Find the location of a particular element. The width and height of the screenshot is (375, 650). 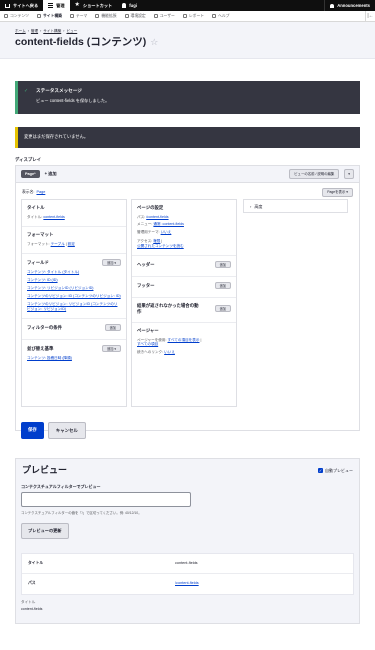

collapse-icon: |← is located at coordinates (370, 15).